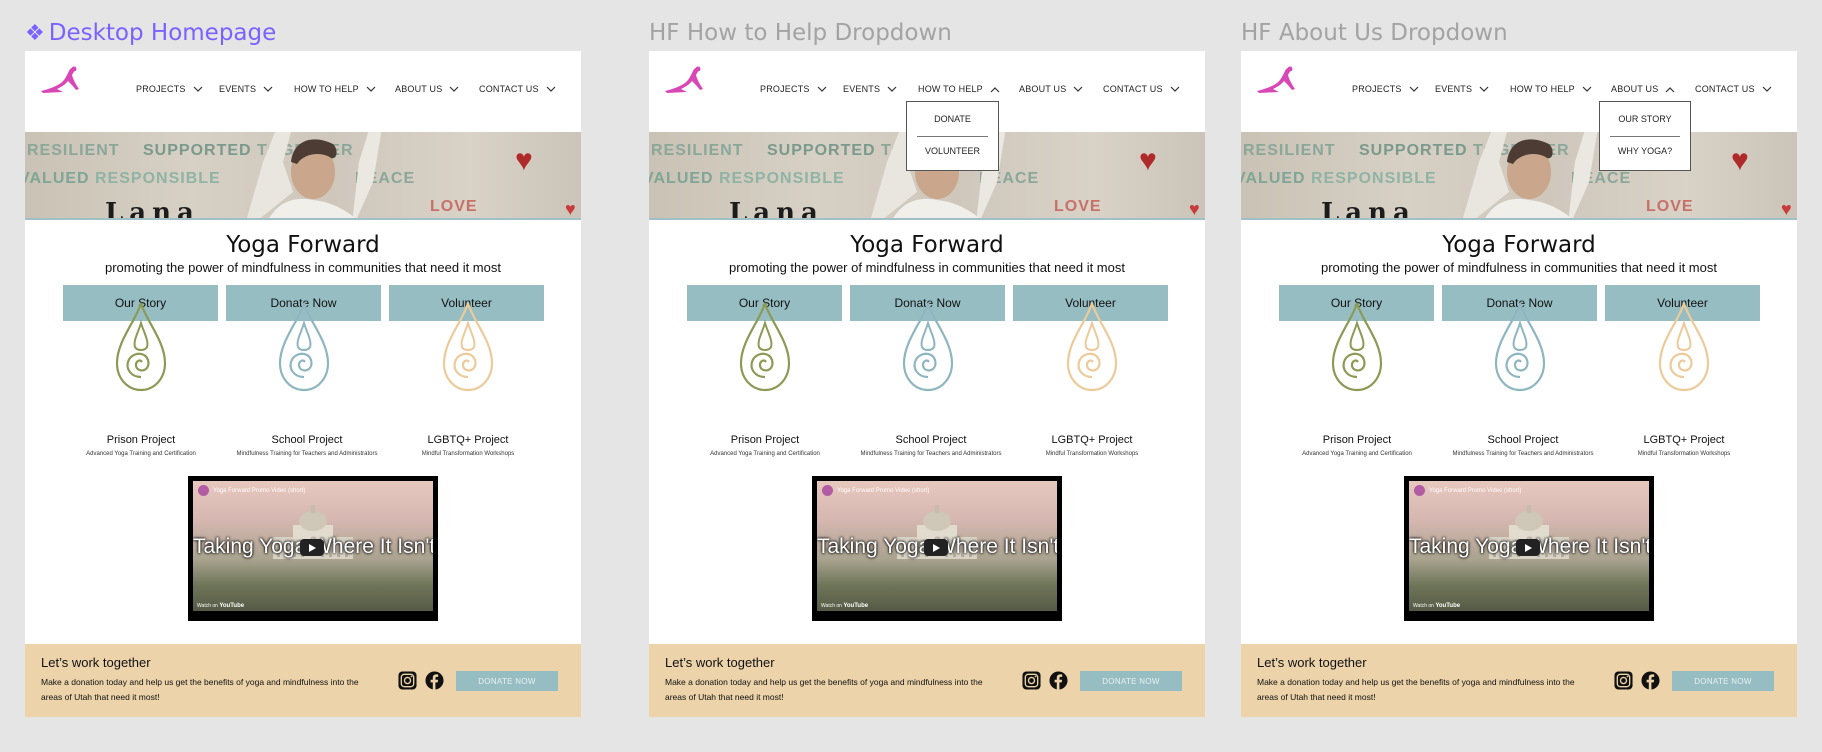 This screenshot has height=752, width=1822. I want to click on dropdown-item: VOLUNTEER, so click(952, 151).